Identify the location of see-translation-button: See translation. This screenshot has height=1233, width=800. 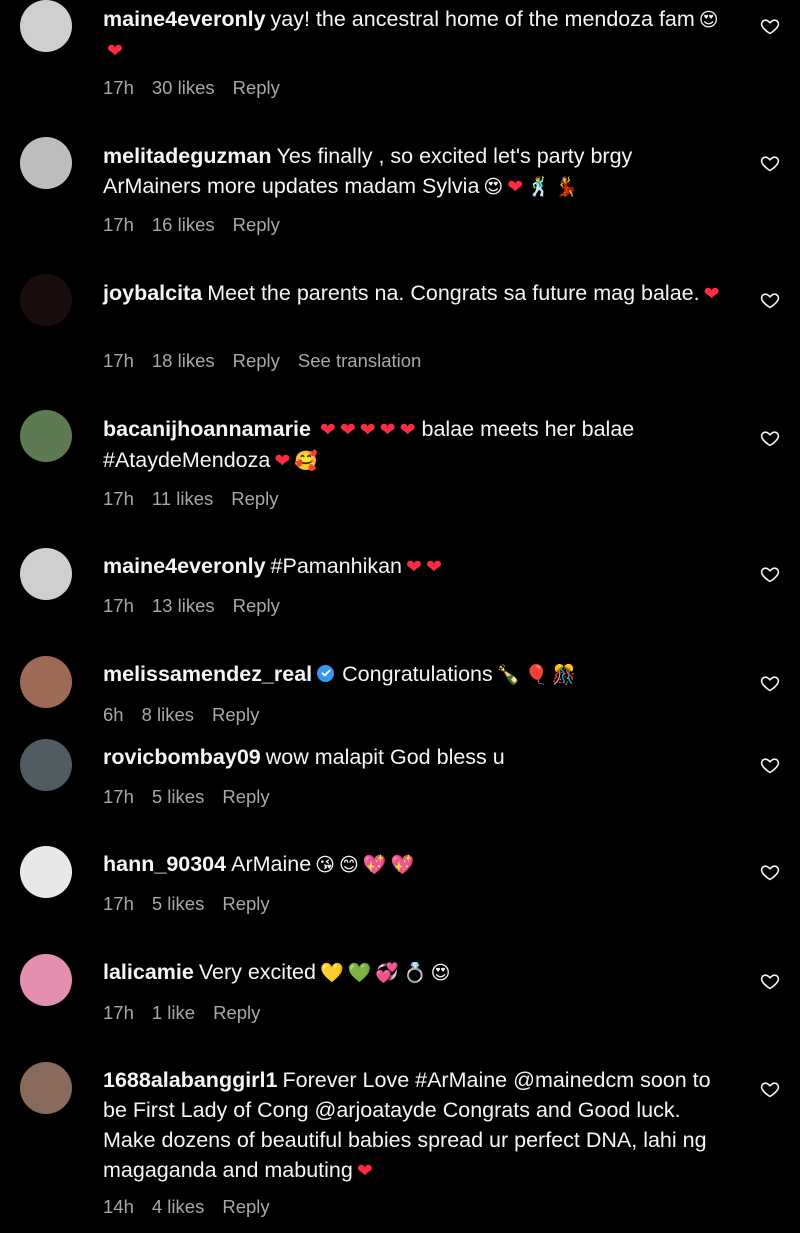
(359, 360).